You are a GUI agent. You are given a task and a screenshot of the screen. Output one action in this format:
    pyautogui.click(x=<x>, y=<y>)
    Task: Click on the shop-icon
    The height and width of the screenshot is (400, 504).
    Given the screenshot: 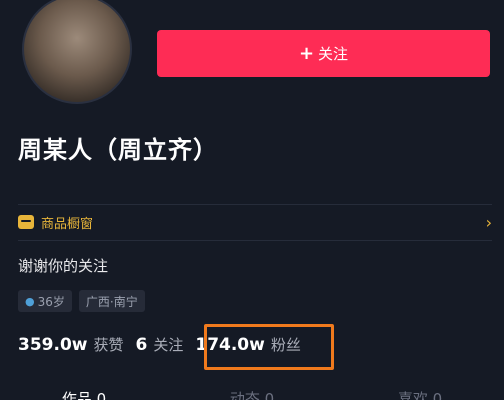 What is the action you would take?
    pyautogui.click(x=26, y=222)
    